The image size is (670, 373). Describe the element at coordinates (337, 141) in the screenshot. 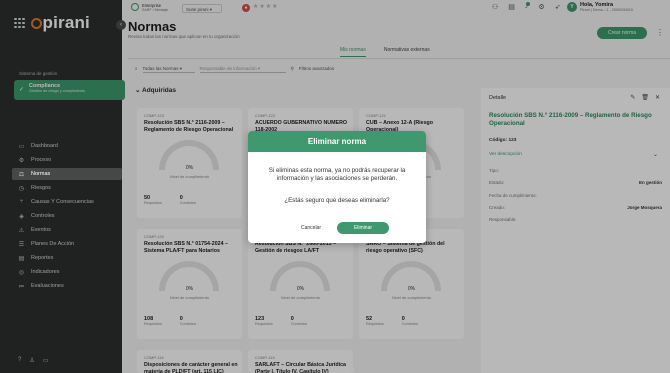

I see `dialog-title: Eliminar norma` at that location.